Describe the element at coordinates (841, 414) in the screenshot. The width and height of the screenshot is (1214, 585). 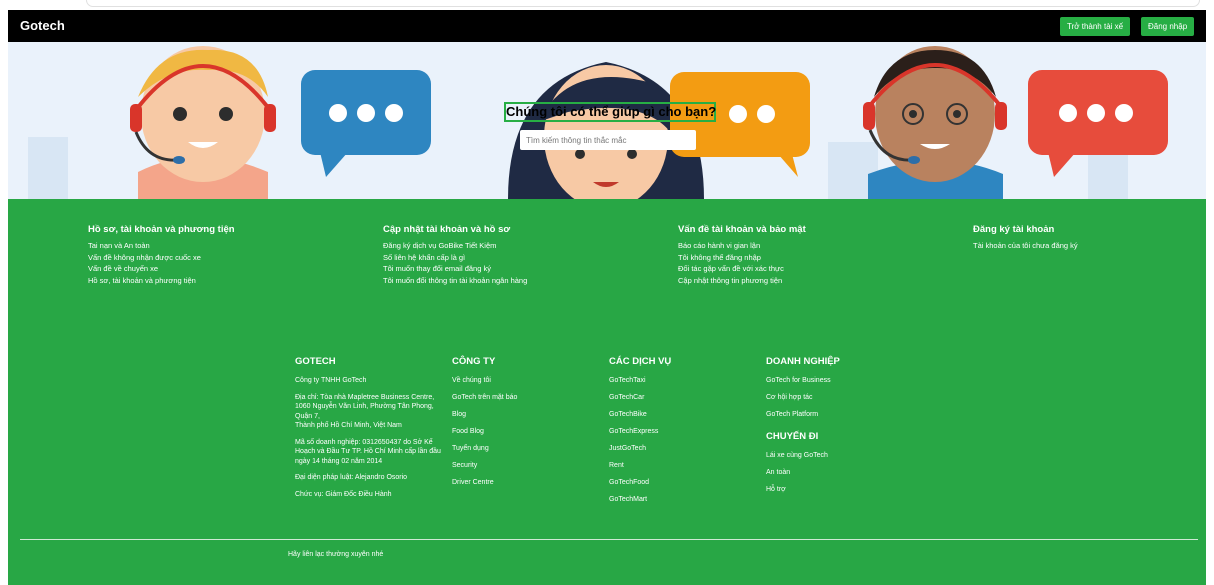
I see `footer-link: GoTech Platform` at that location.